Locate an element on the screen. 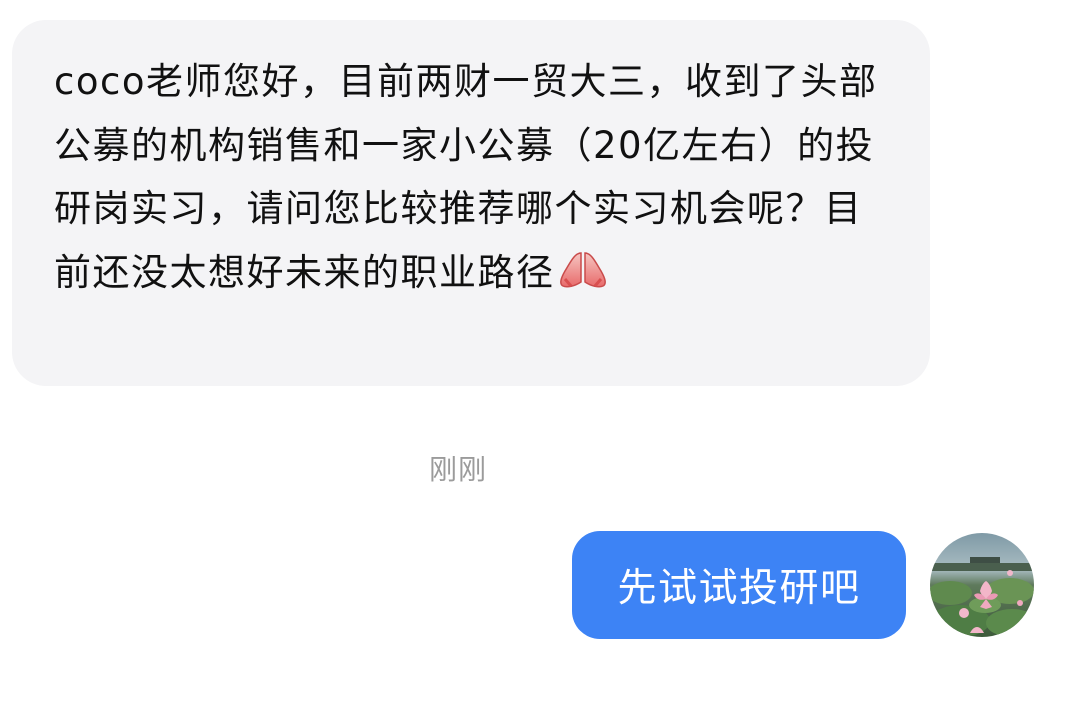 The width and height of the screenshot is (1080, 721). outgoing-message-bubble: 先试试投研吧 is located at coordinates (739, 585).